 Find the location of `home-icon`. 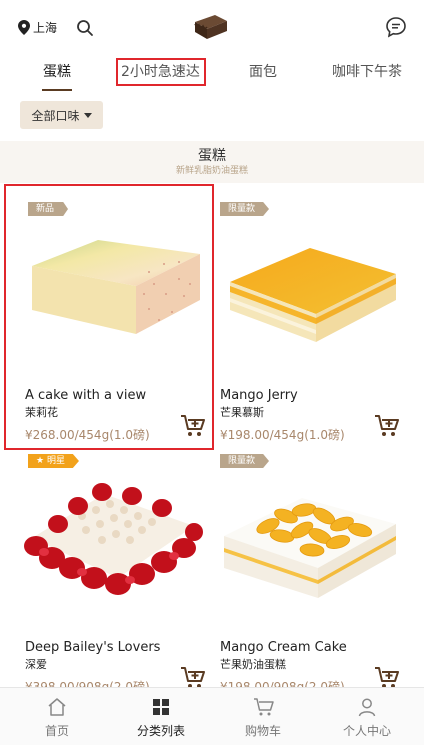

home-icon is located at coordinates (57, 707).